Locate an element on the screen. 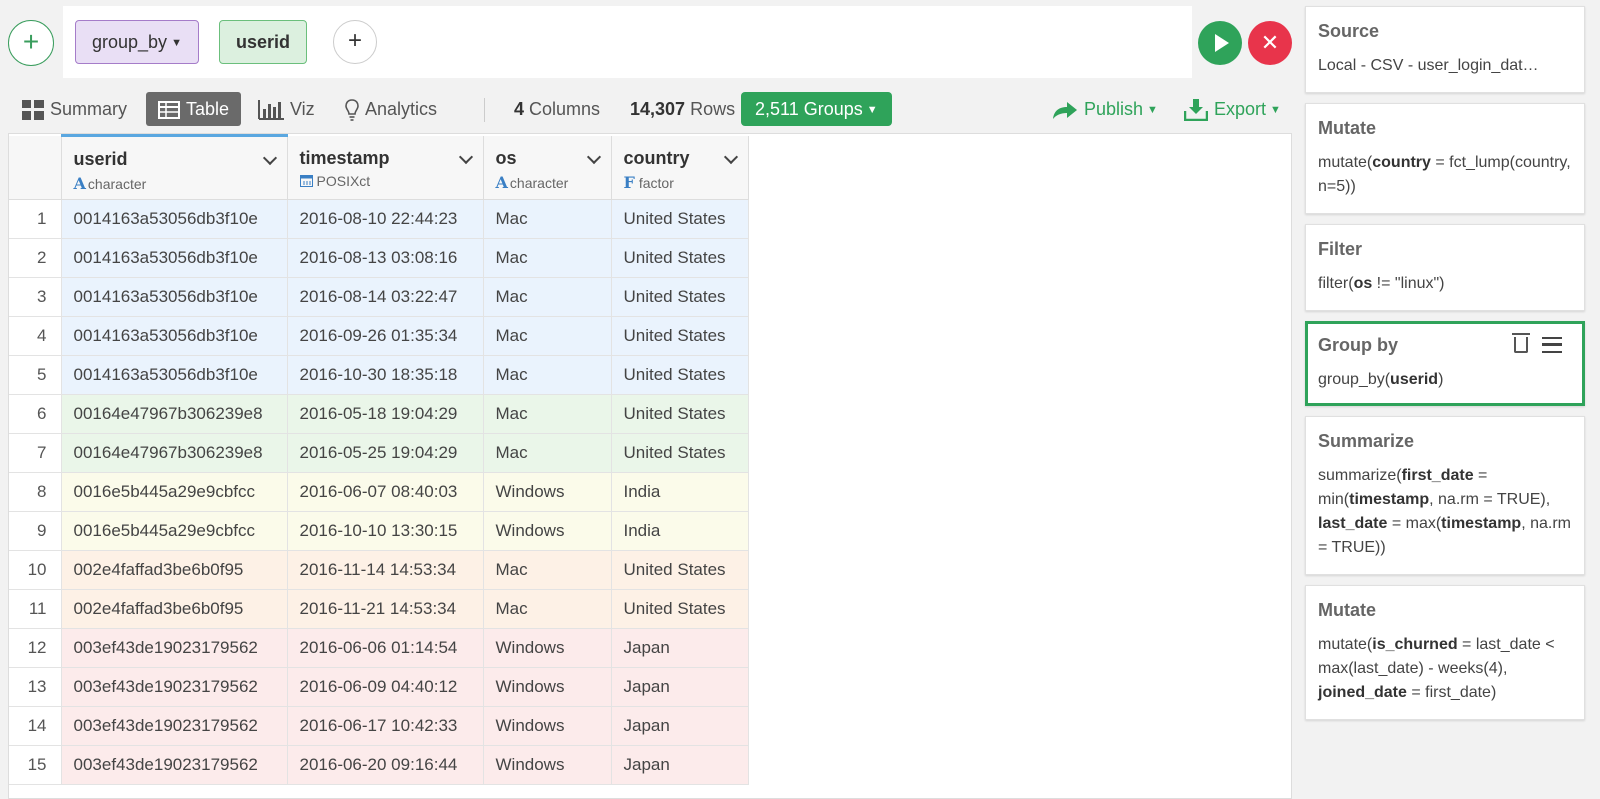  cell-timestamp: 2016-06-06 01:14:54 is located at coordinates (385, 648).